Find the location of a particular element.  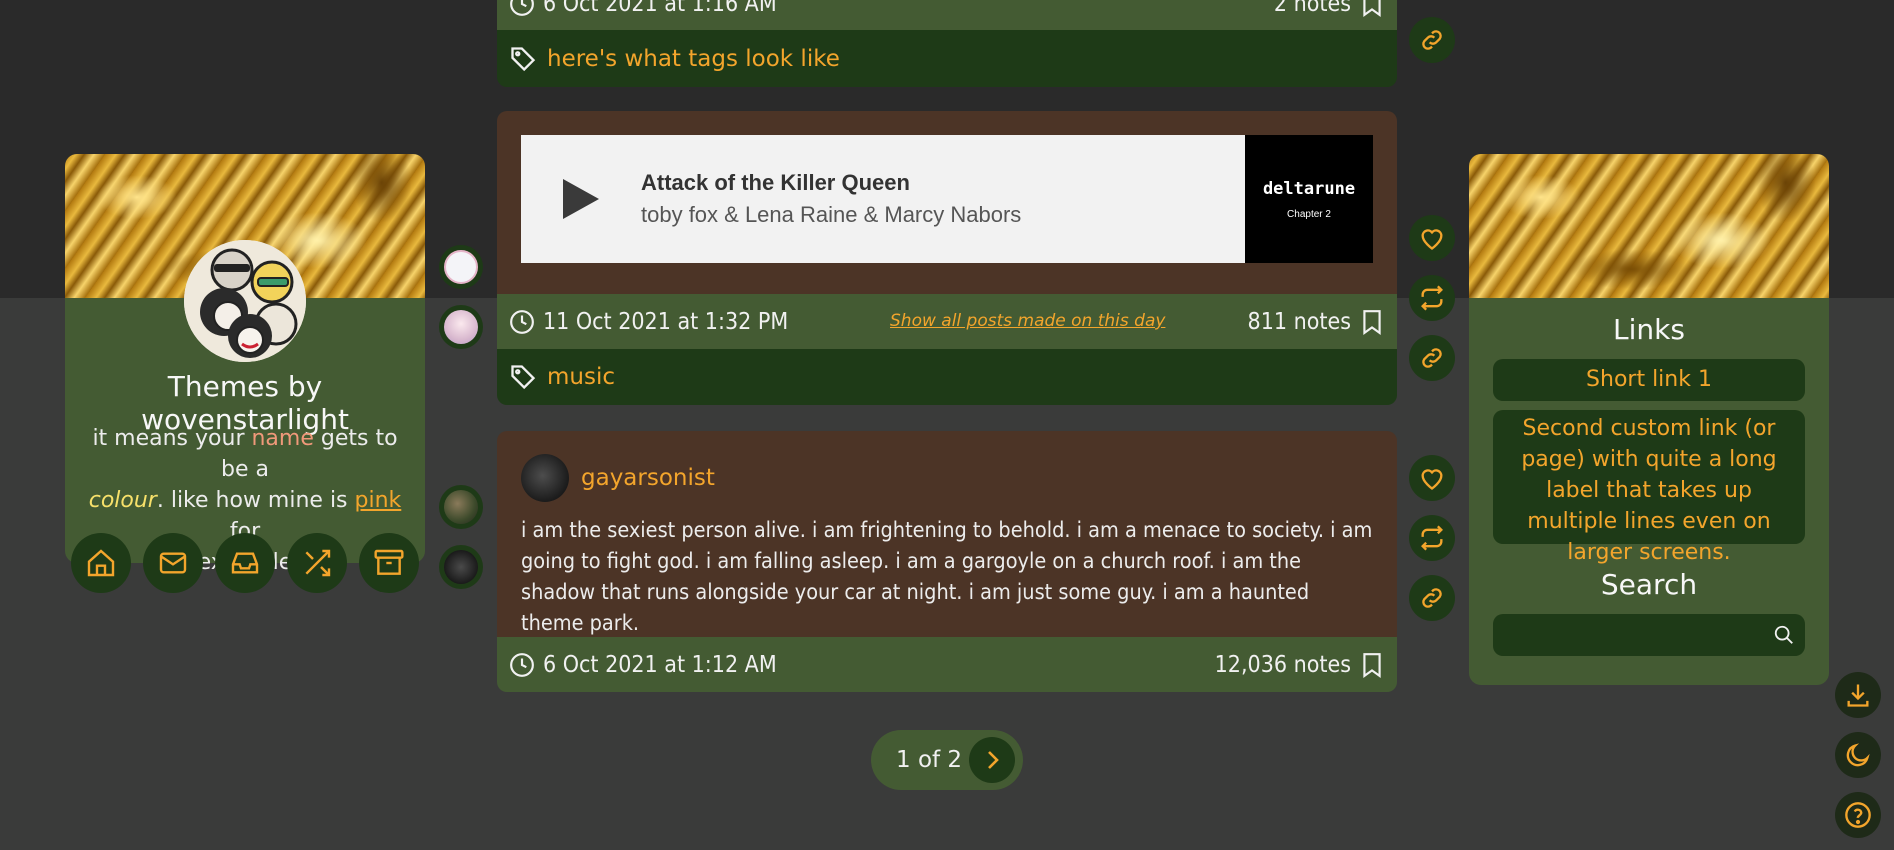

day-archive-link: Show all posts made on this day is located at coordinates (1027, 321).